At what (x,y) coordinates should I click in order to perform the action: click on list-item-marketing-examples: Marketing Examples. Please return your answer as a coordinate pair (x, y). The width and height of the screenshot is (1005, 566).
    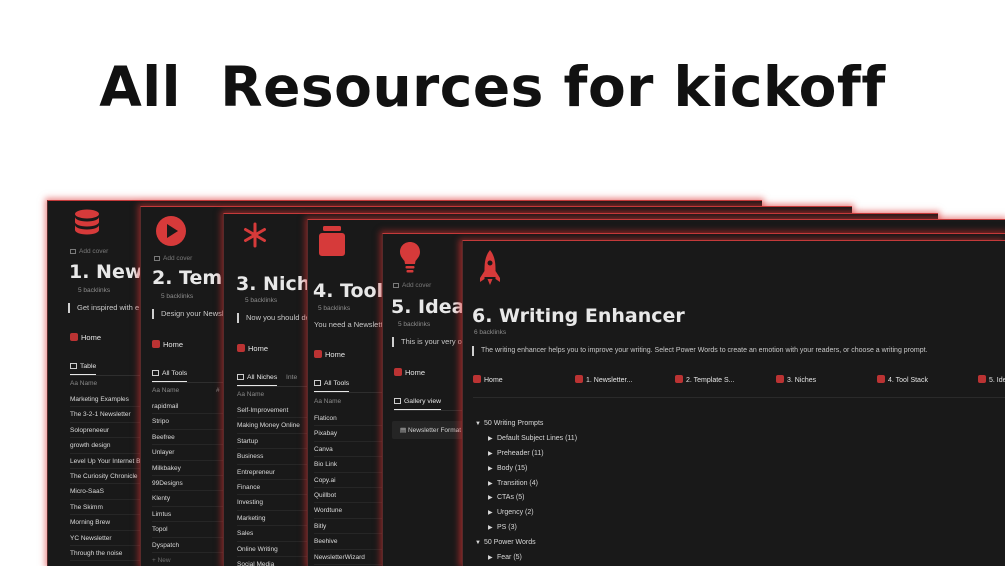
    Looking at the image, I should click on (106, 400).